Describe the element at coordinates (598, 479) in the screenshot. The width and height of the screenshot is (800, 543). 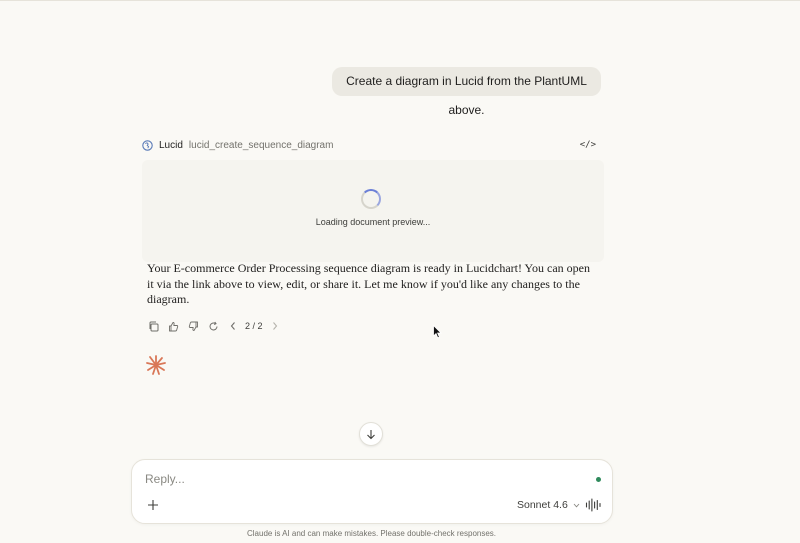
I see `status-indicator` at that location.